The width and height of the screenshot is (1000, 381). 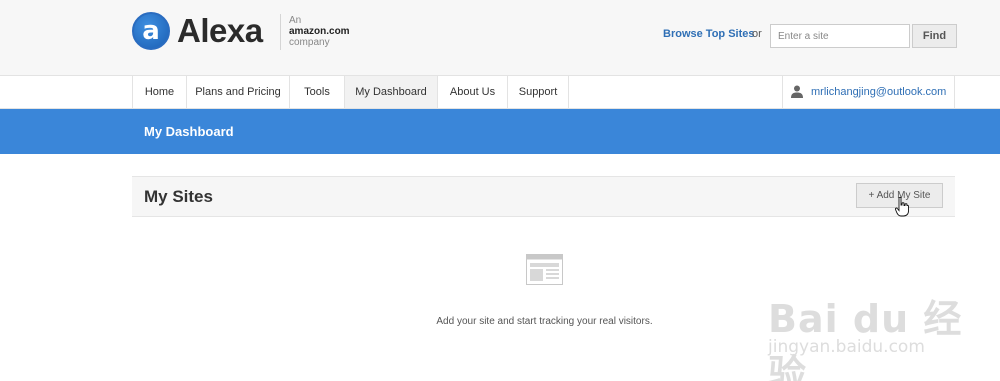 I want to click on amazon-company: company, so click(x=309, y=42).